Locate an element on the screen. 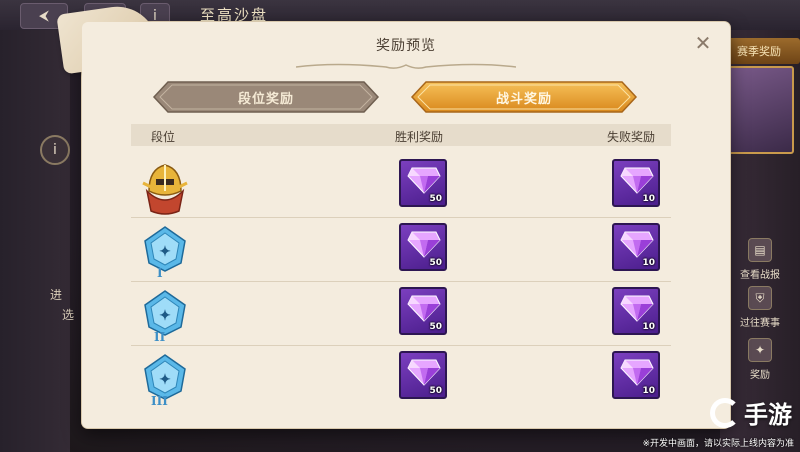 Image resolution: width=800 pixels, height=452 pixels. rank-numeral: II is located at coordinates (160, 337).